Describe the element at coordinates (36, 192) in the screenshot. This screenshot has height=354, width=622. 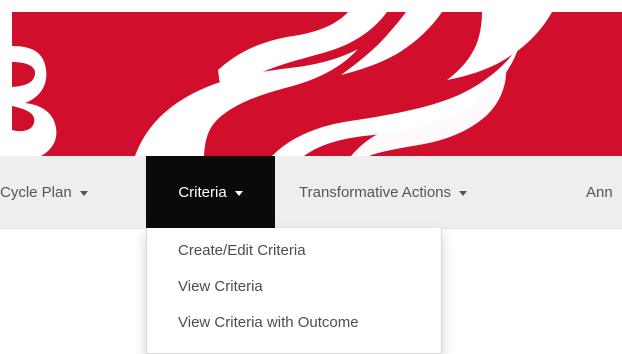
I see `nav-item-label: Cycle Plan` at that location.